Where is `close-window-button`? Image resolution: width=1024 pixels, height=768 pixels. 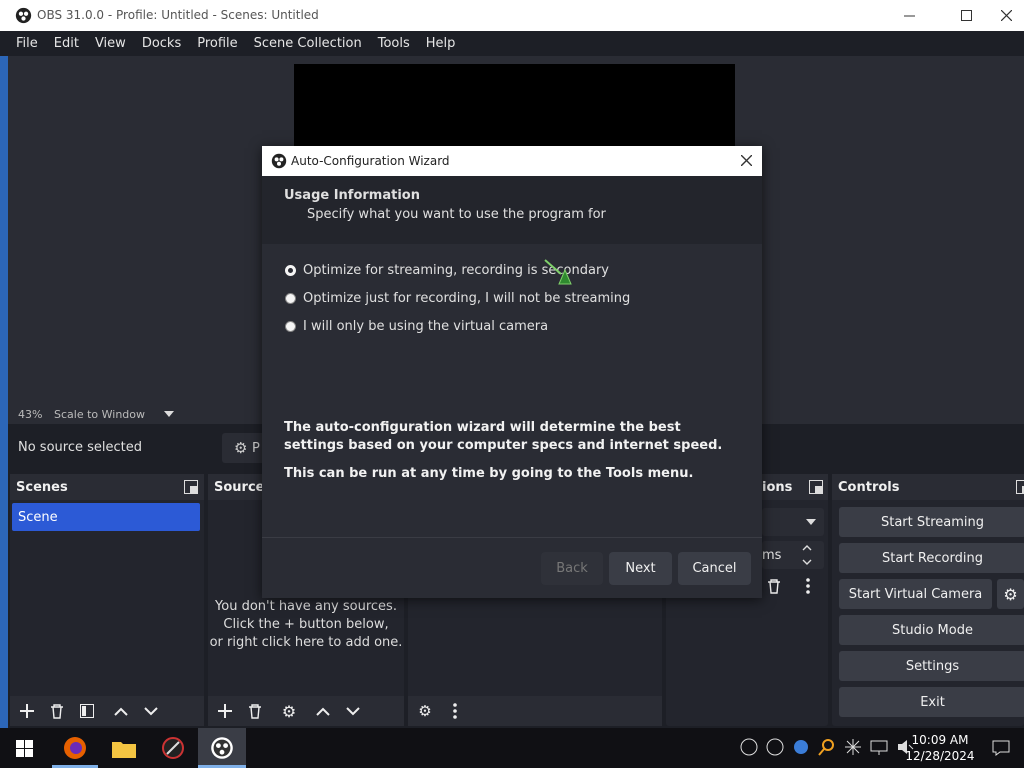 close-window-button is located at coordinates (1006, 15).